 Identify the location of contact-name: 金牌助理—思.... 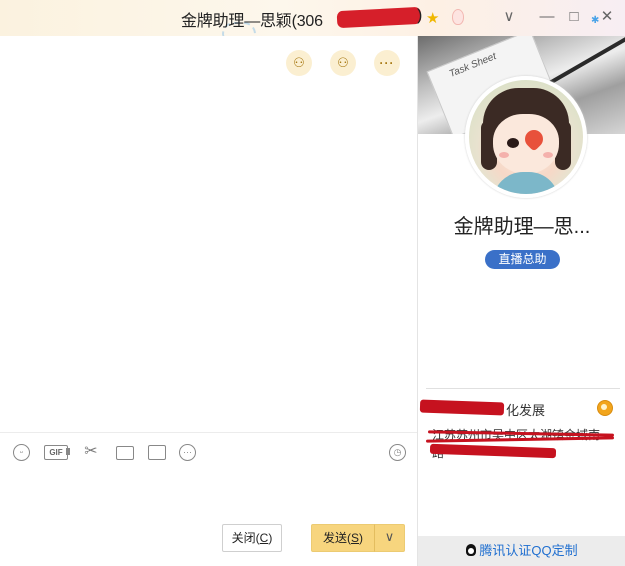
(521, 224).